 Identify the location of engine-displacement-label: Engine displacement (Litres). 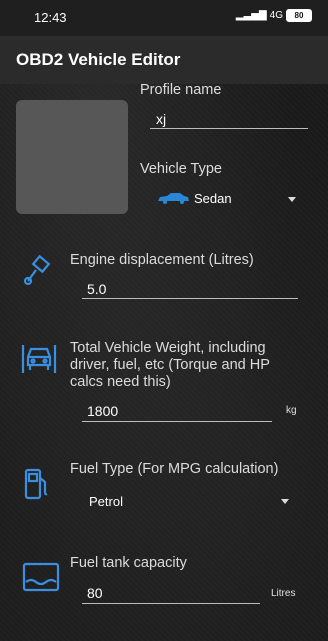
(162, 260).